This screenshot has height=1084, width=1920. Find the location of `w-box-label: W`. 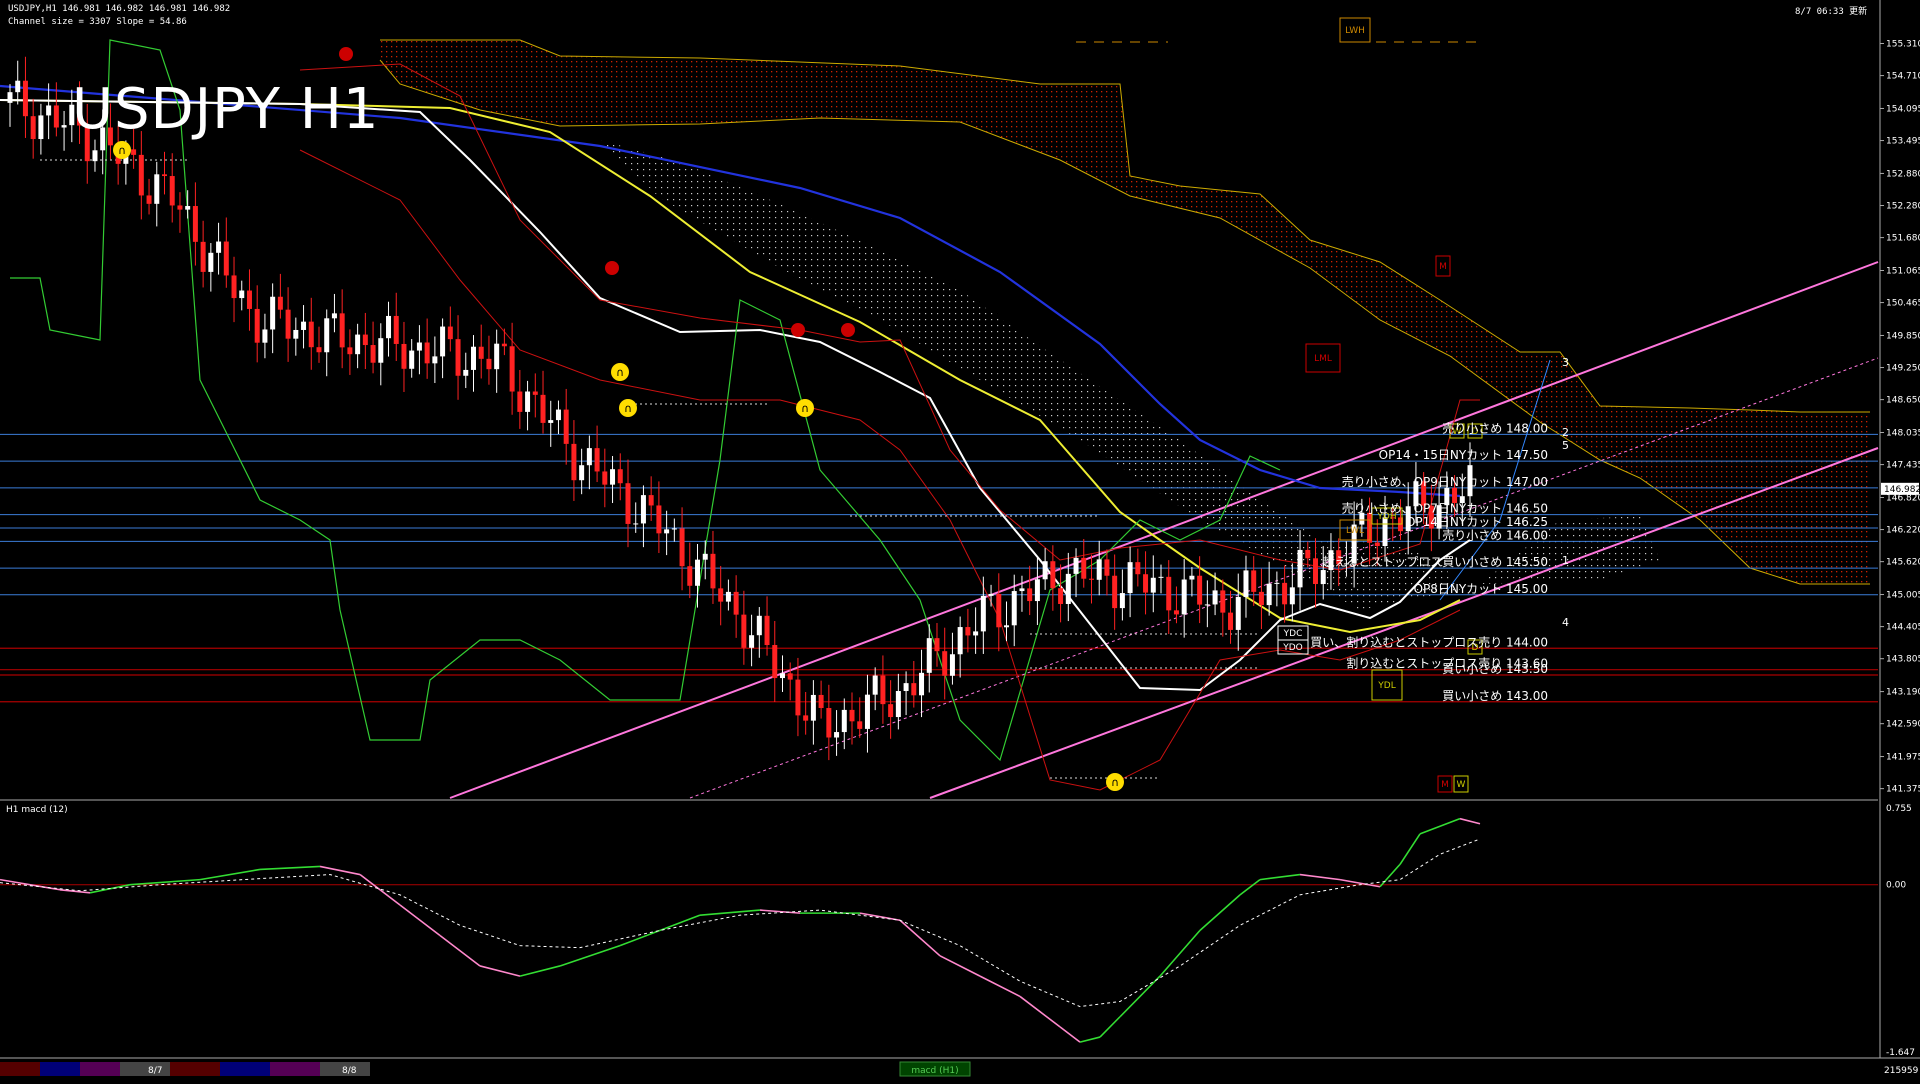

w-box-label: W is located at coordinates (1461, 785).